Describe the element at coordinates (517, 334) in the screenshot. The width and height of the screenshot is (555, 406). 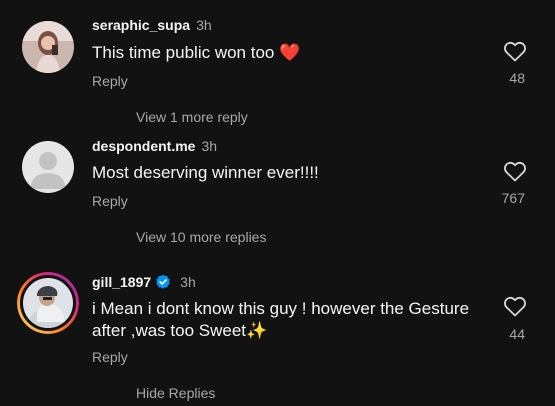
I see `like-count: 44` at that location.